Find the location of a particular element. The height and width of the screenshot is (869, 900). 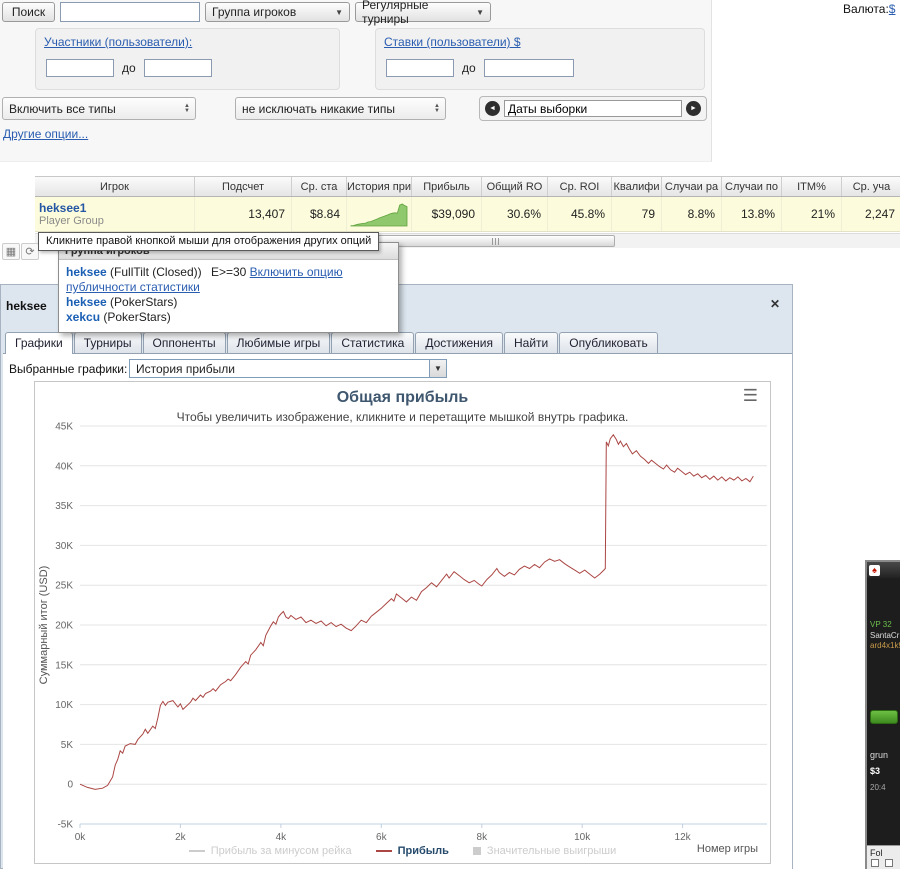

fold-label: Fol is located at coordinates (876, 853).